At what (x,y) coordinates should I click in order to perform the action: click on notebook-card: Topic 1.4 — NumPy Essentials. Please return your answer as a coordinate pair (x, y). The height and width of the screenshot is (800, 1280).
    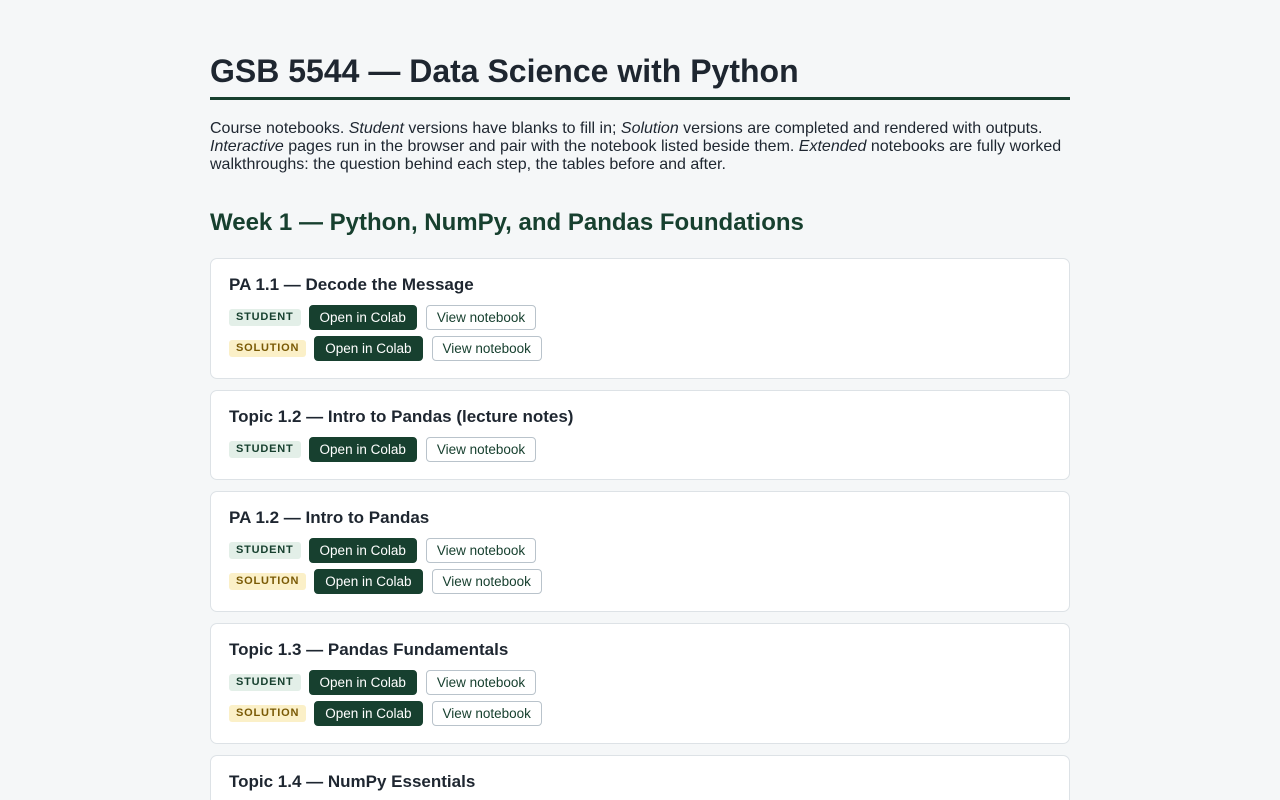
    Looking at the image, I should click on (640, 777).